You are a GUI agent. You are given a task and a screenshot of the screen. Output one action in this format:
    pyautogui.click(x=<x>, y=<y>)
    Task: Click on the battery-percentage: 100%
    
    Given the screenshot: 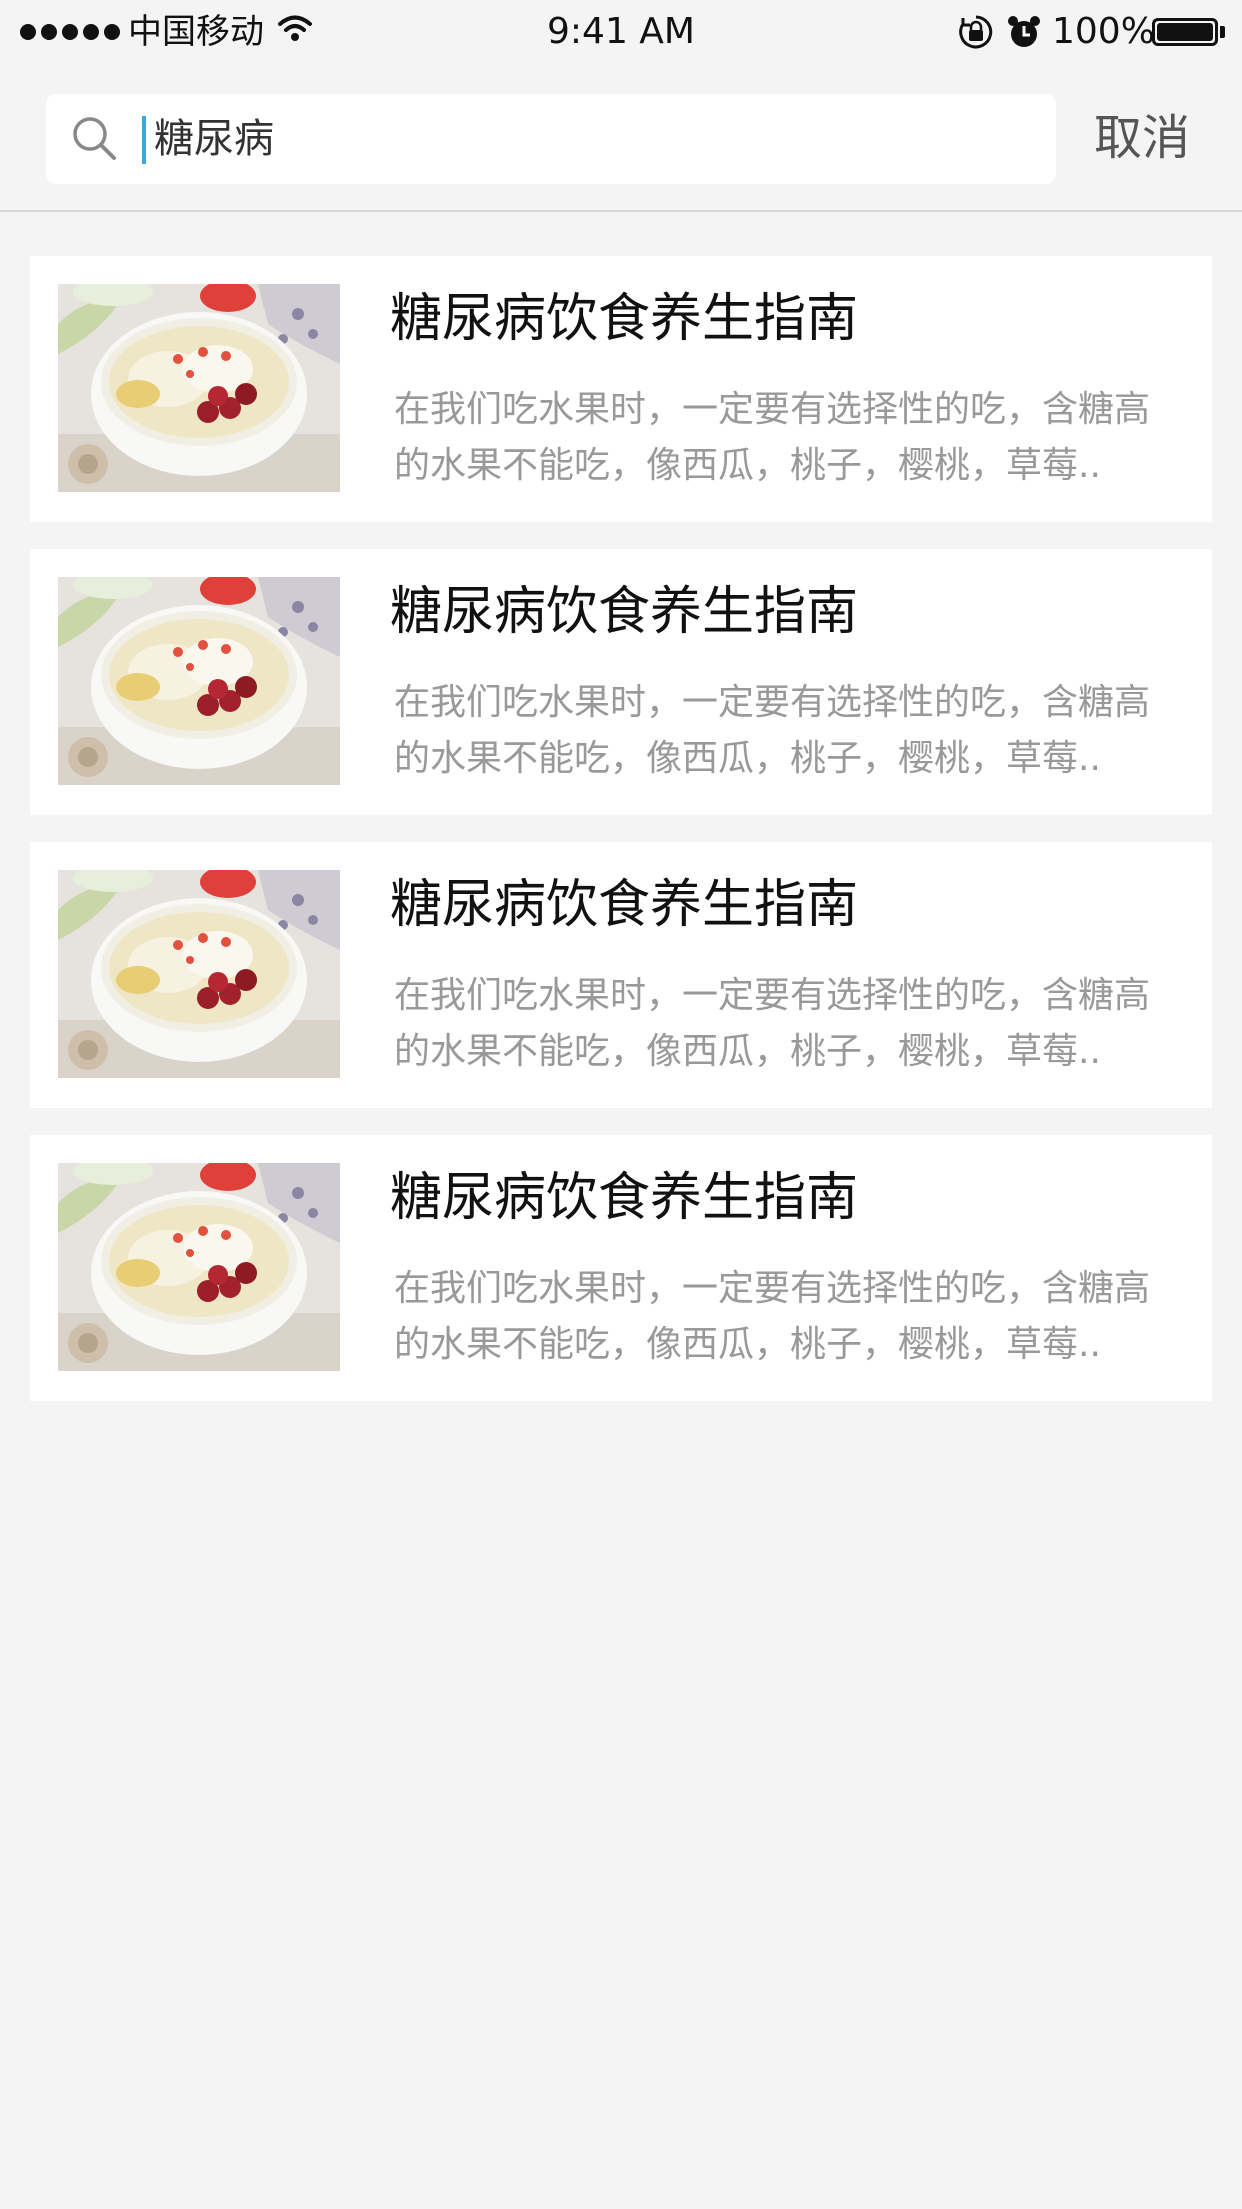 What is the action you would take?
    pyautogui.click(x=1103, y=31)
    